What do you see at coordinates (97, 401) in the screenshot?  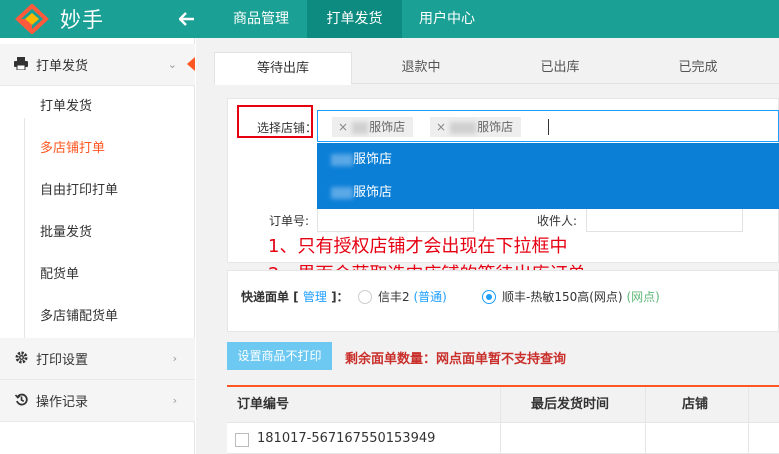 I see `sidebar-group-operation-log: 操作记录 ›` at bounding box center [97, 401].